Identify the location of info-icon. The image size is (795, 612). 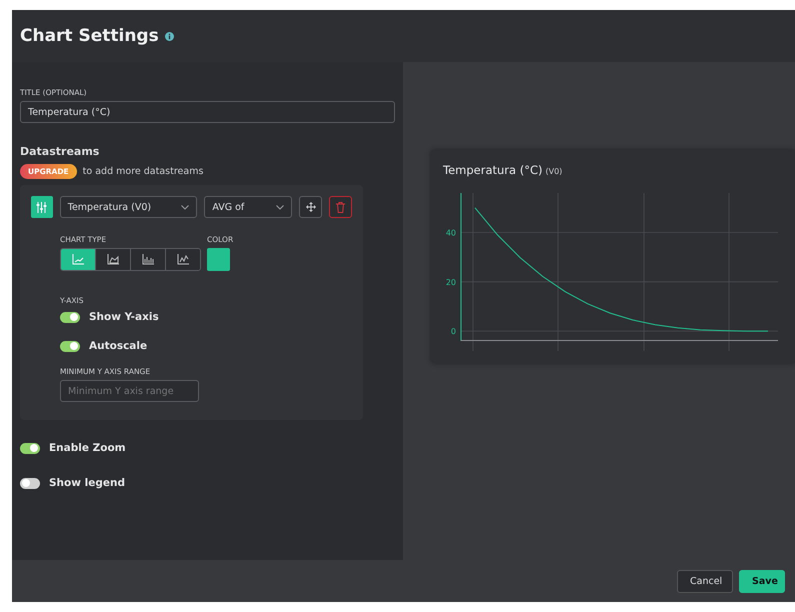
(169, 36).